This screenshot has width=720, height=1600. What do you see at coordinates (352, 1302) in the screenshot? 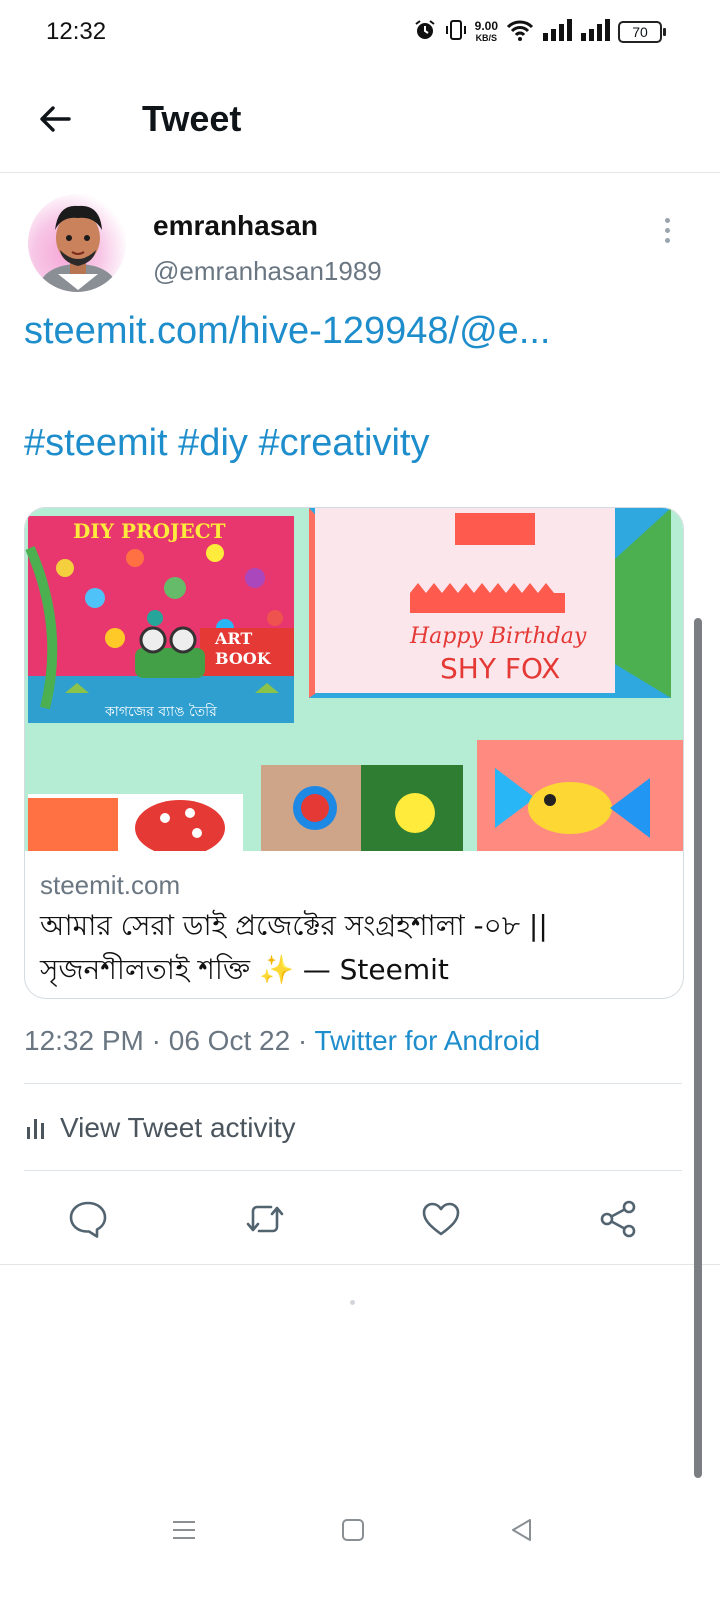
I see `loading-dot` at bounding box center [352, 1302].